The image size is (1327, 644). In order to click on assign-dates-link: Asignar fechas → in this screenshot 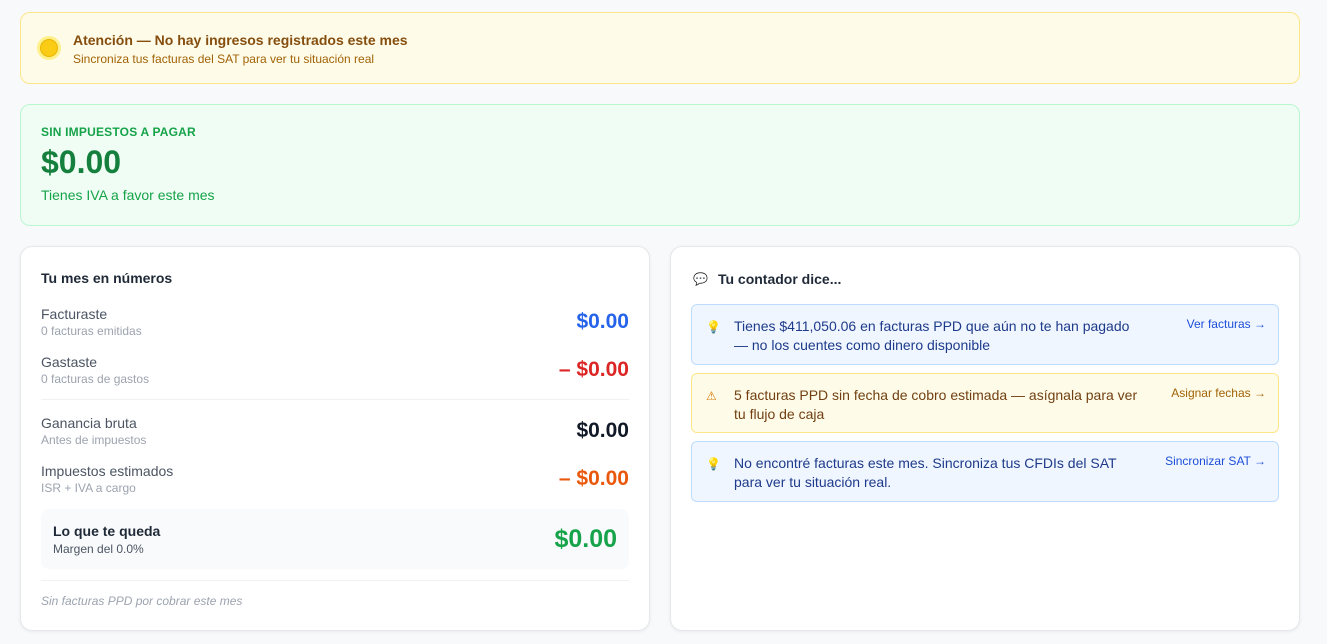, I will do `click(1218, 409)`.